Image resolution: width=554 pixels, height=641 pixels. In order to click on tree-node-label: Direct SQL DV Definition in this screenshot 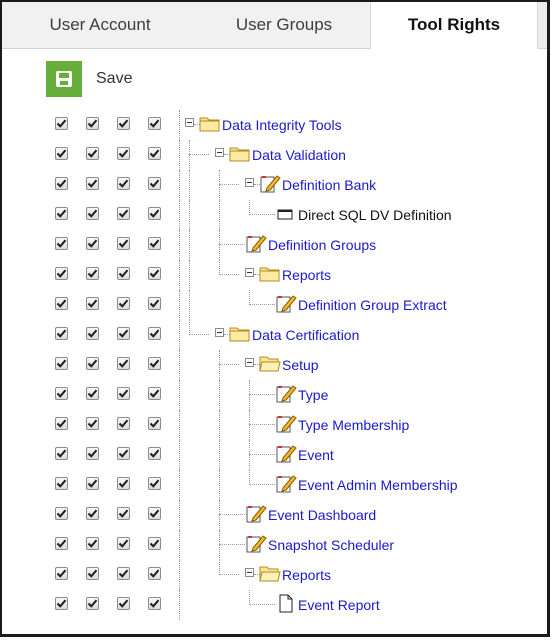, I will do `click(375, 215)`.